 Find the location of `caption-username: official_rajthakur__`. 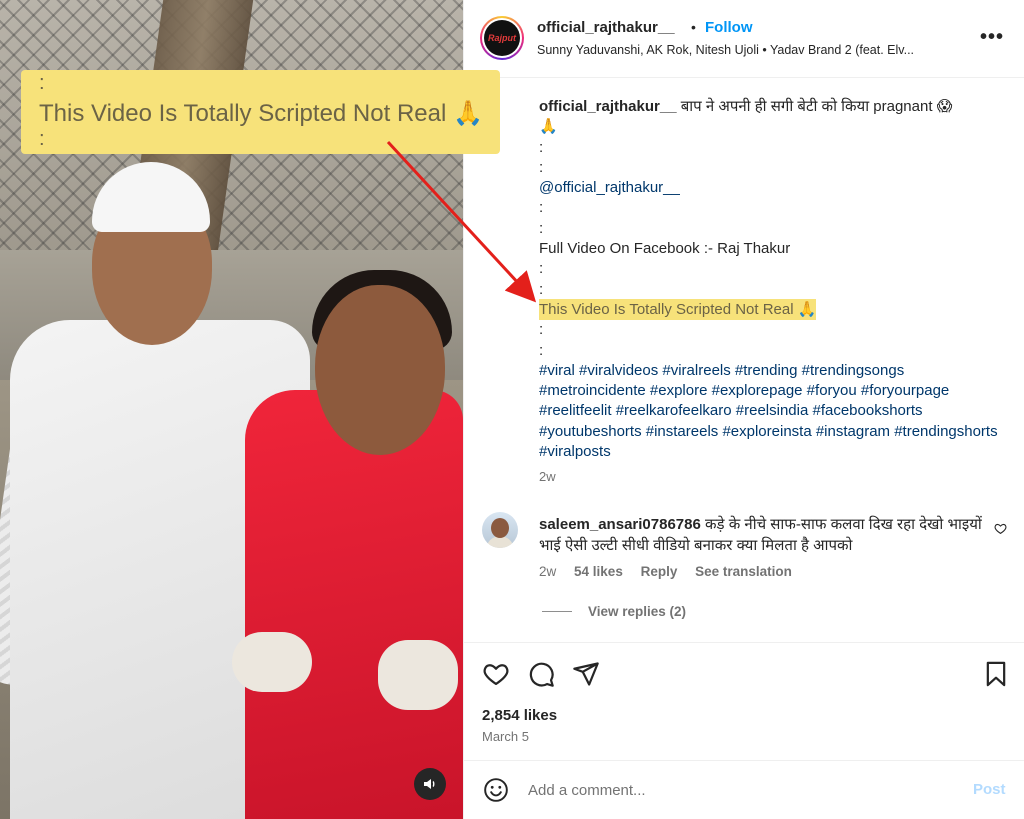

caption-username: official_rajthakur__ is located at coordinates (608, 106).